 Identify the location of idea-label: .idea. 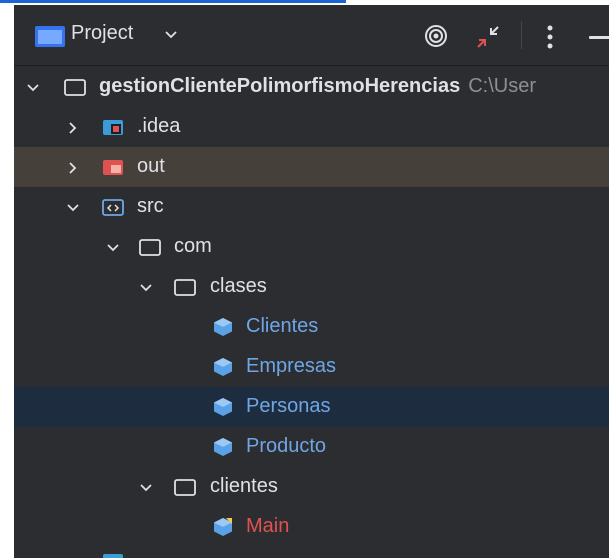
(159, 126).